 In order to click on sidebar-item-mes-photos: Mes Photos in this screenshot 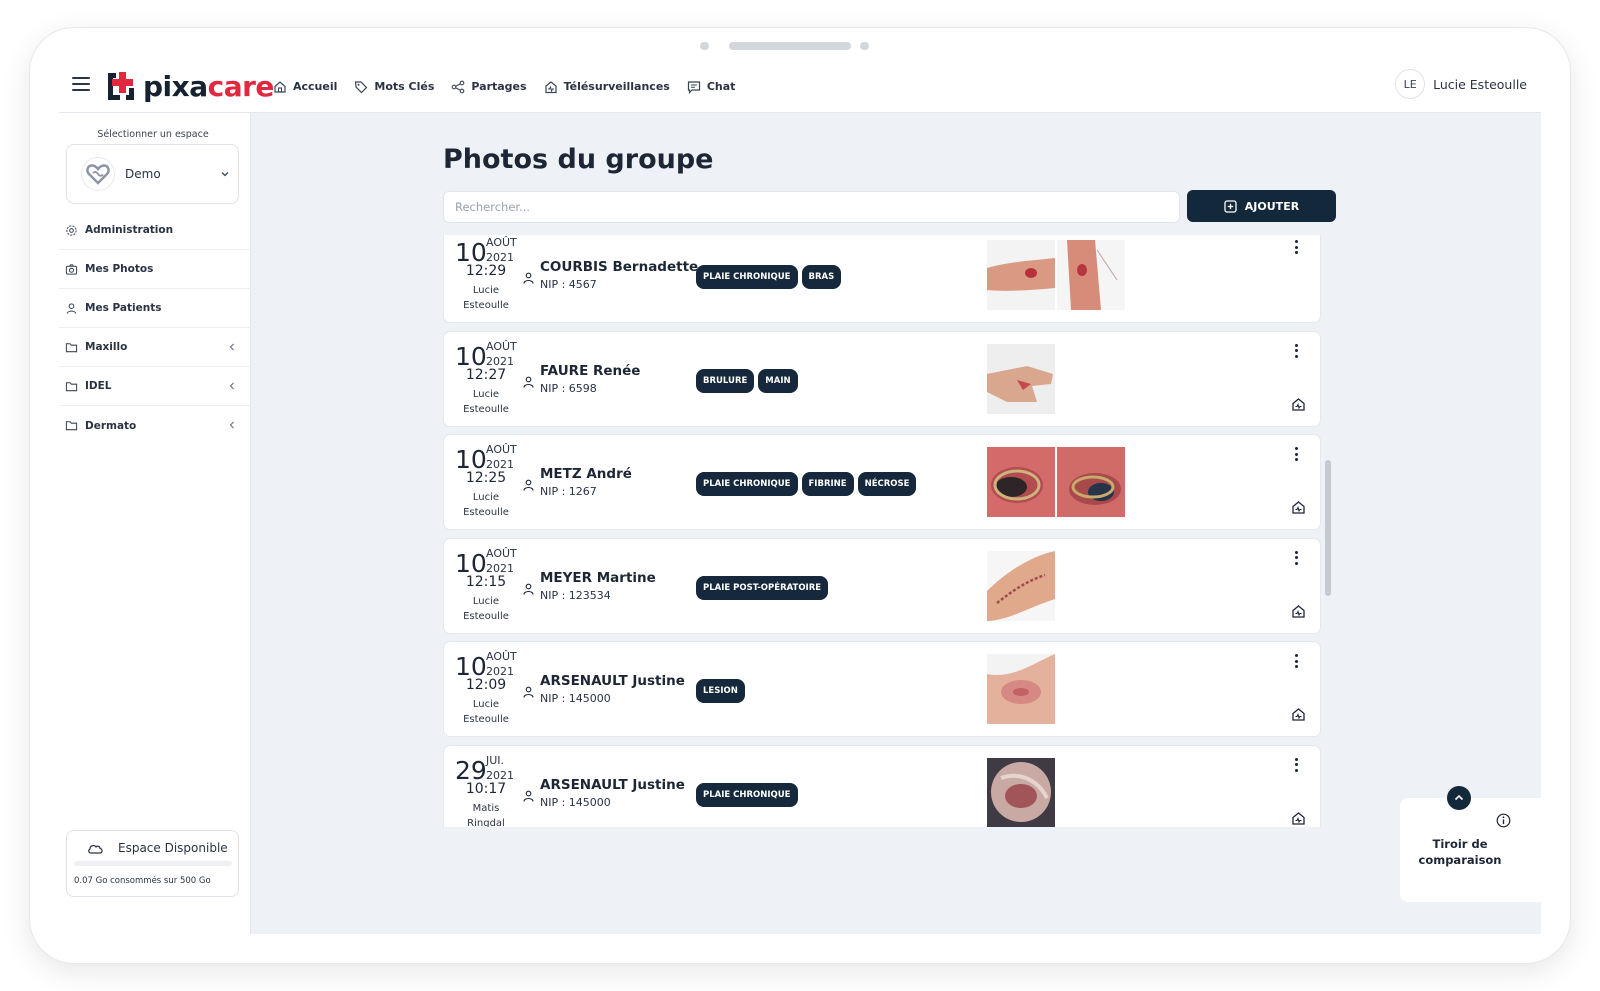, I will do `click(155, 269)`.